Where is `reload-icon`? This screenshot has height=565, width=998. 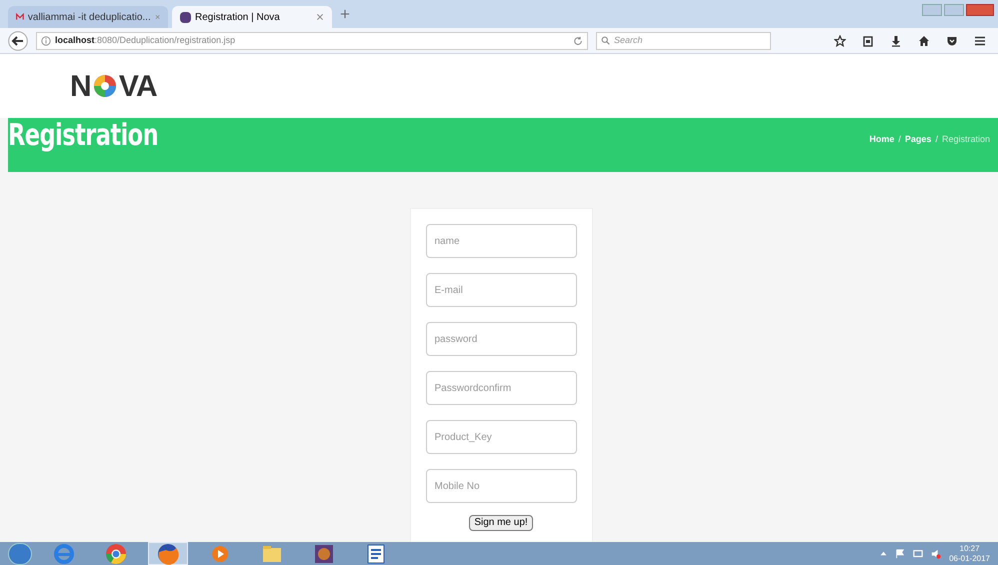 reload-icon is located at coordinates (578, 41).